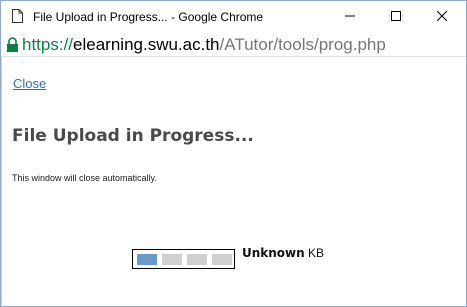 The height and width of the screenshot is (307, 467). I want to click on upload-size-unit: KB, so click(314, 253).